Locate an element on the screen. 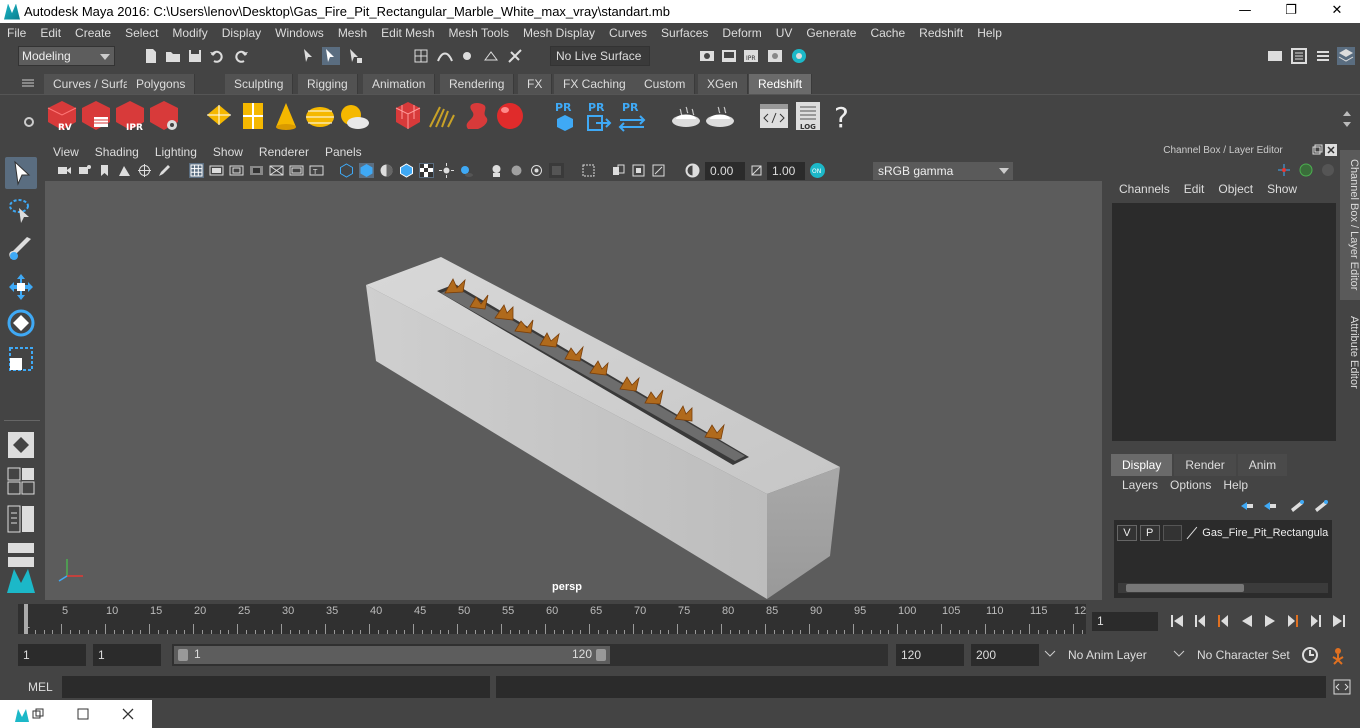  close-icon is located at coordinates (128, 714).